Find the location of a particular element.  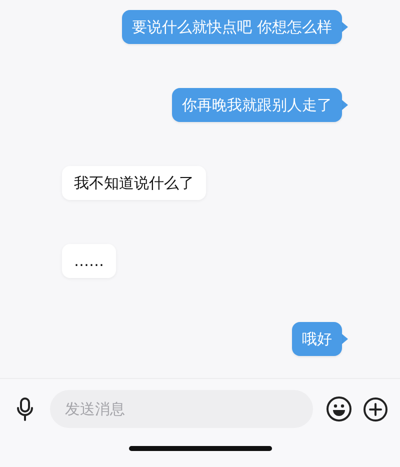

emoji-icon is located at coordinates (339, 409).